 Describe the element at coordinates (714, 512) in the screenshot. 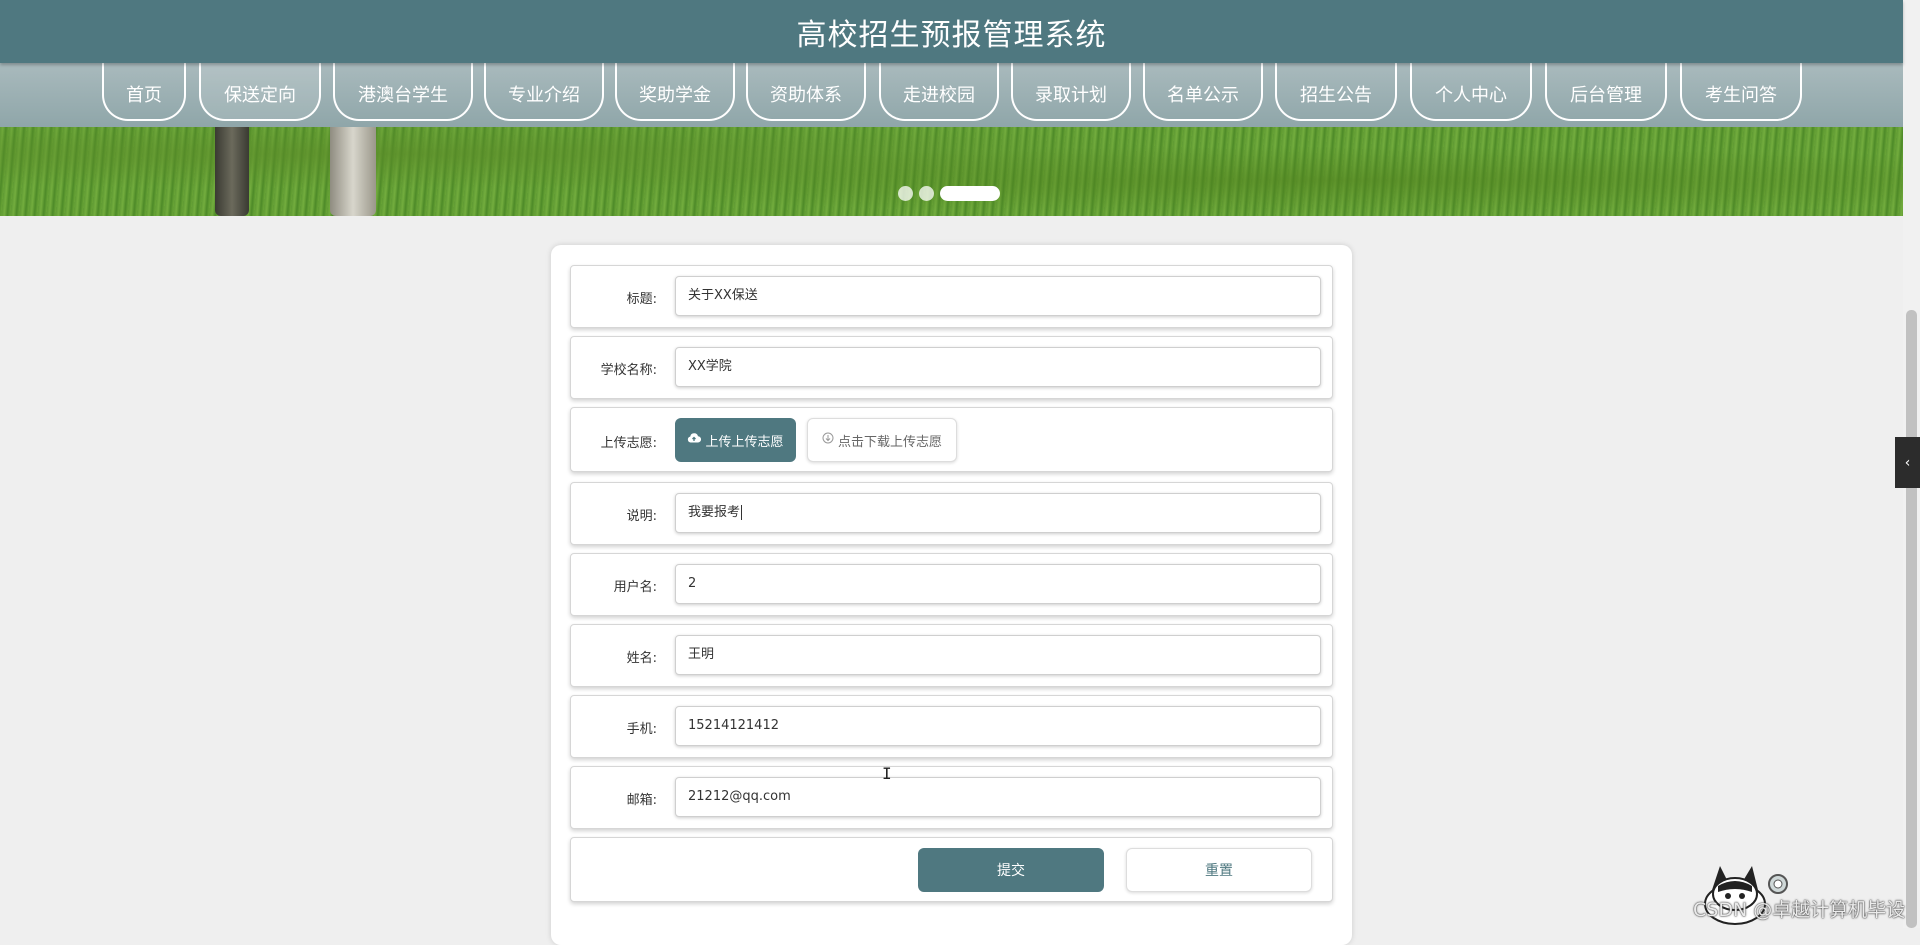

I see `description-value: 我要报考` at that location.